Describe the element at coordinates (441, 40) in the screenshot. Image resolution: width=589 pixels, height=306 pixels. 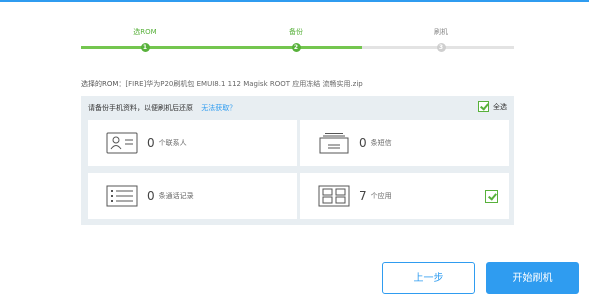
I see `step-flash: 刷机 3` at that location.